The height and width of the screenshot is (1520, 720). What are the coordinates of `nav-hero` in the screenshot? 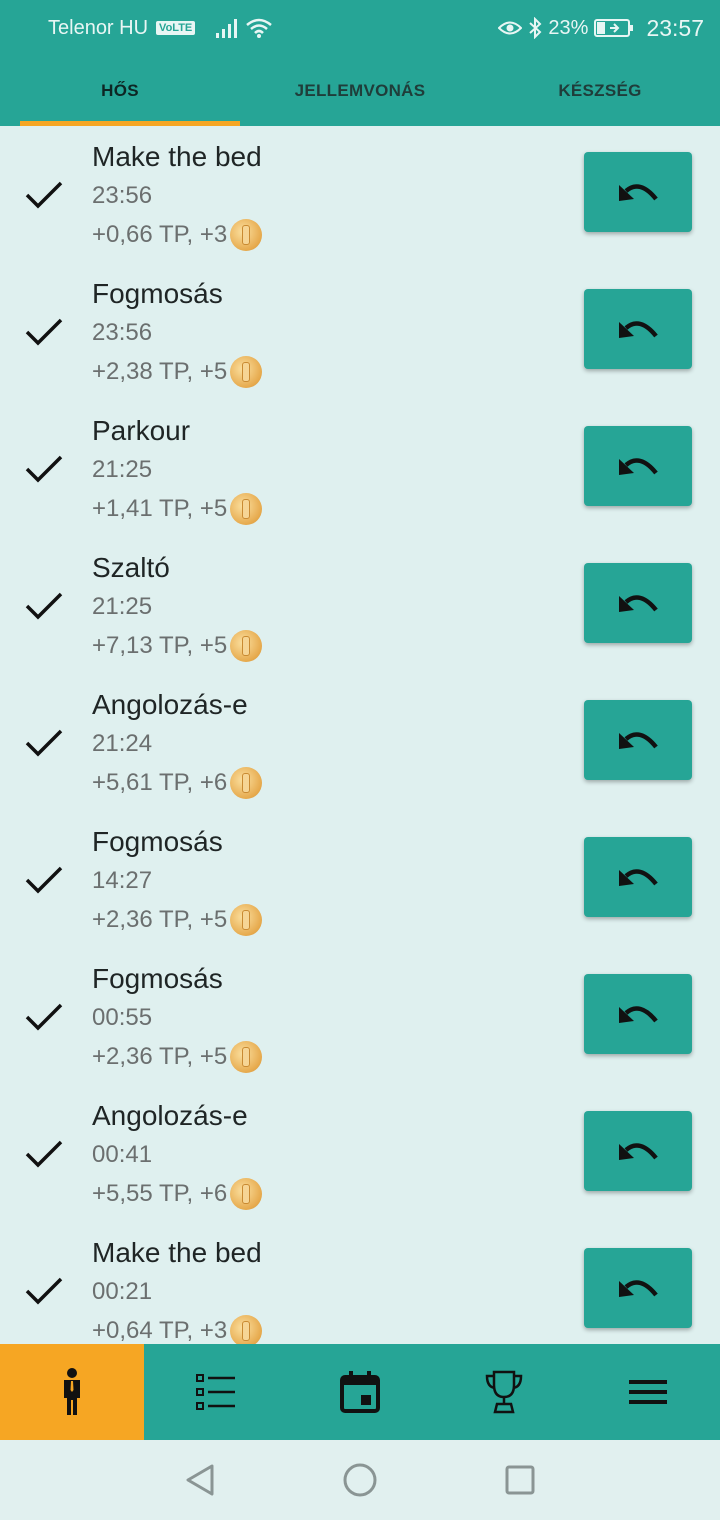 It's located at (72, 1392).